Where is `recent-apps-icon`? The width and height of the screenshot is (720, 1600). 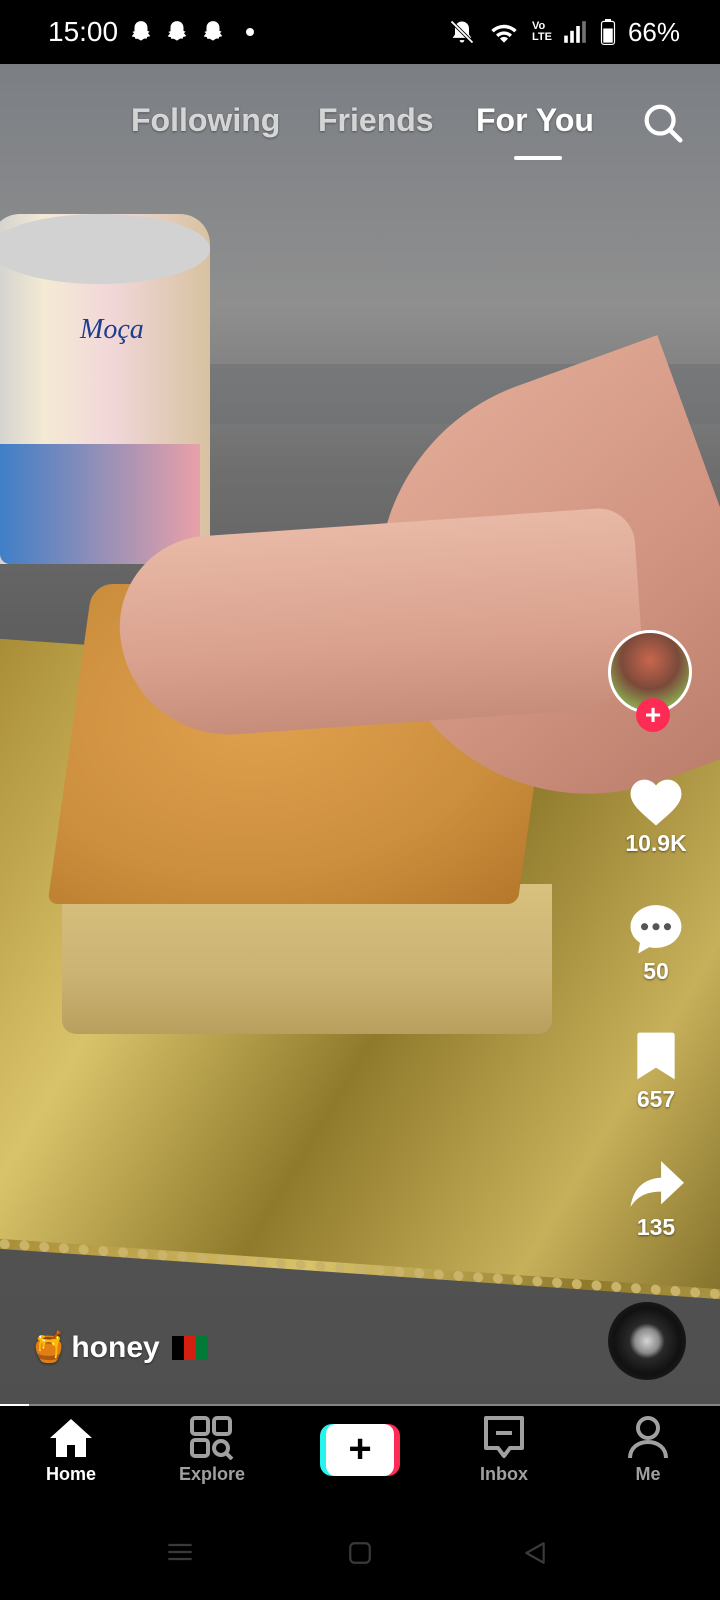
recent-apps-icon is located at coordinates (180, 1552).